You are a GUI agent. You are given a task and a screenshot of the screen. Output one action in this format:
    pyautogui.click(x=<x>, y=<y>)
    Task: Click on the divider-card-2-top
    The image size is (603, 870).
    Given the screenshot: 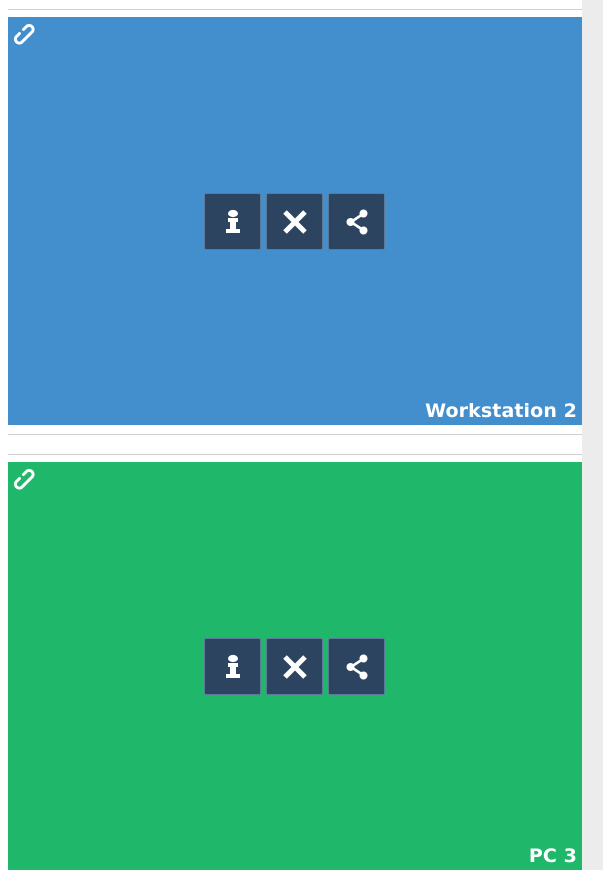 What is the action you would take?
    pyautogui.click(x=305, y=454)
    